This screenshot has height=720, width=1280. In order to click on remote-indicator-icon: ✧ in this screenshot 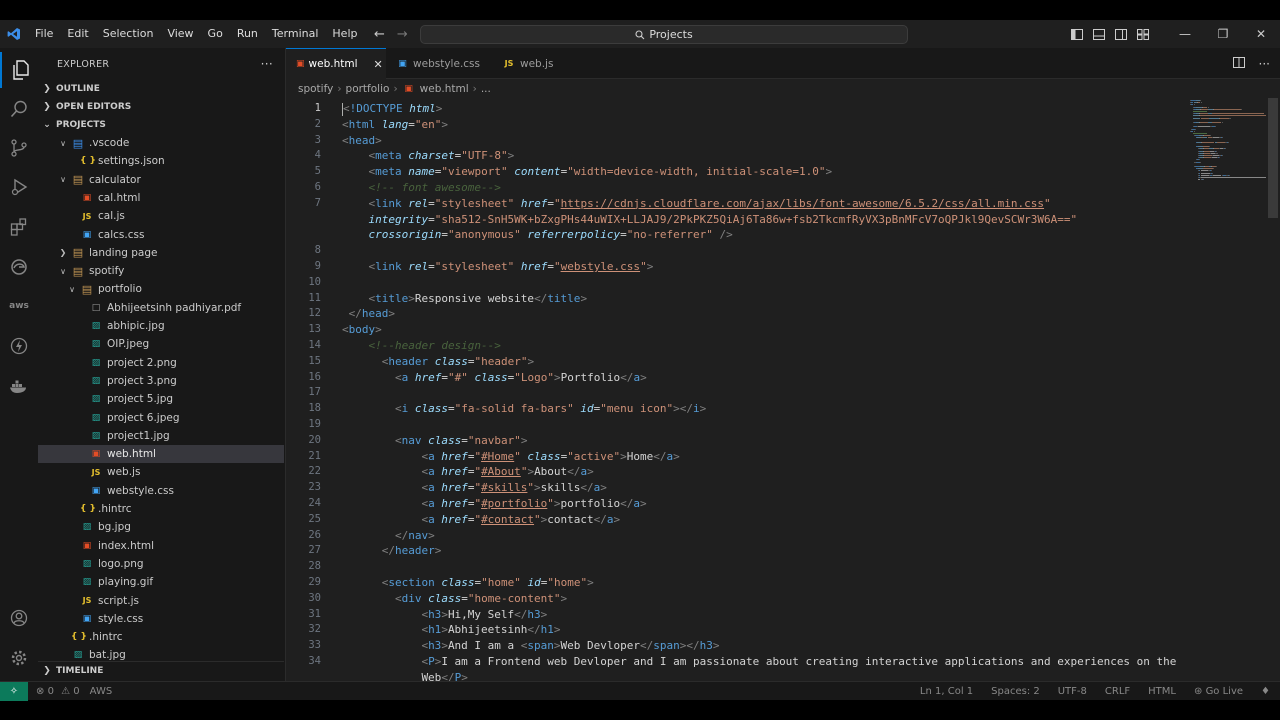, I will do `click(14, 691)`.